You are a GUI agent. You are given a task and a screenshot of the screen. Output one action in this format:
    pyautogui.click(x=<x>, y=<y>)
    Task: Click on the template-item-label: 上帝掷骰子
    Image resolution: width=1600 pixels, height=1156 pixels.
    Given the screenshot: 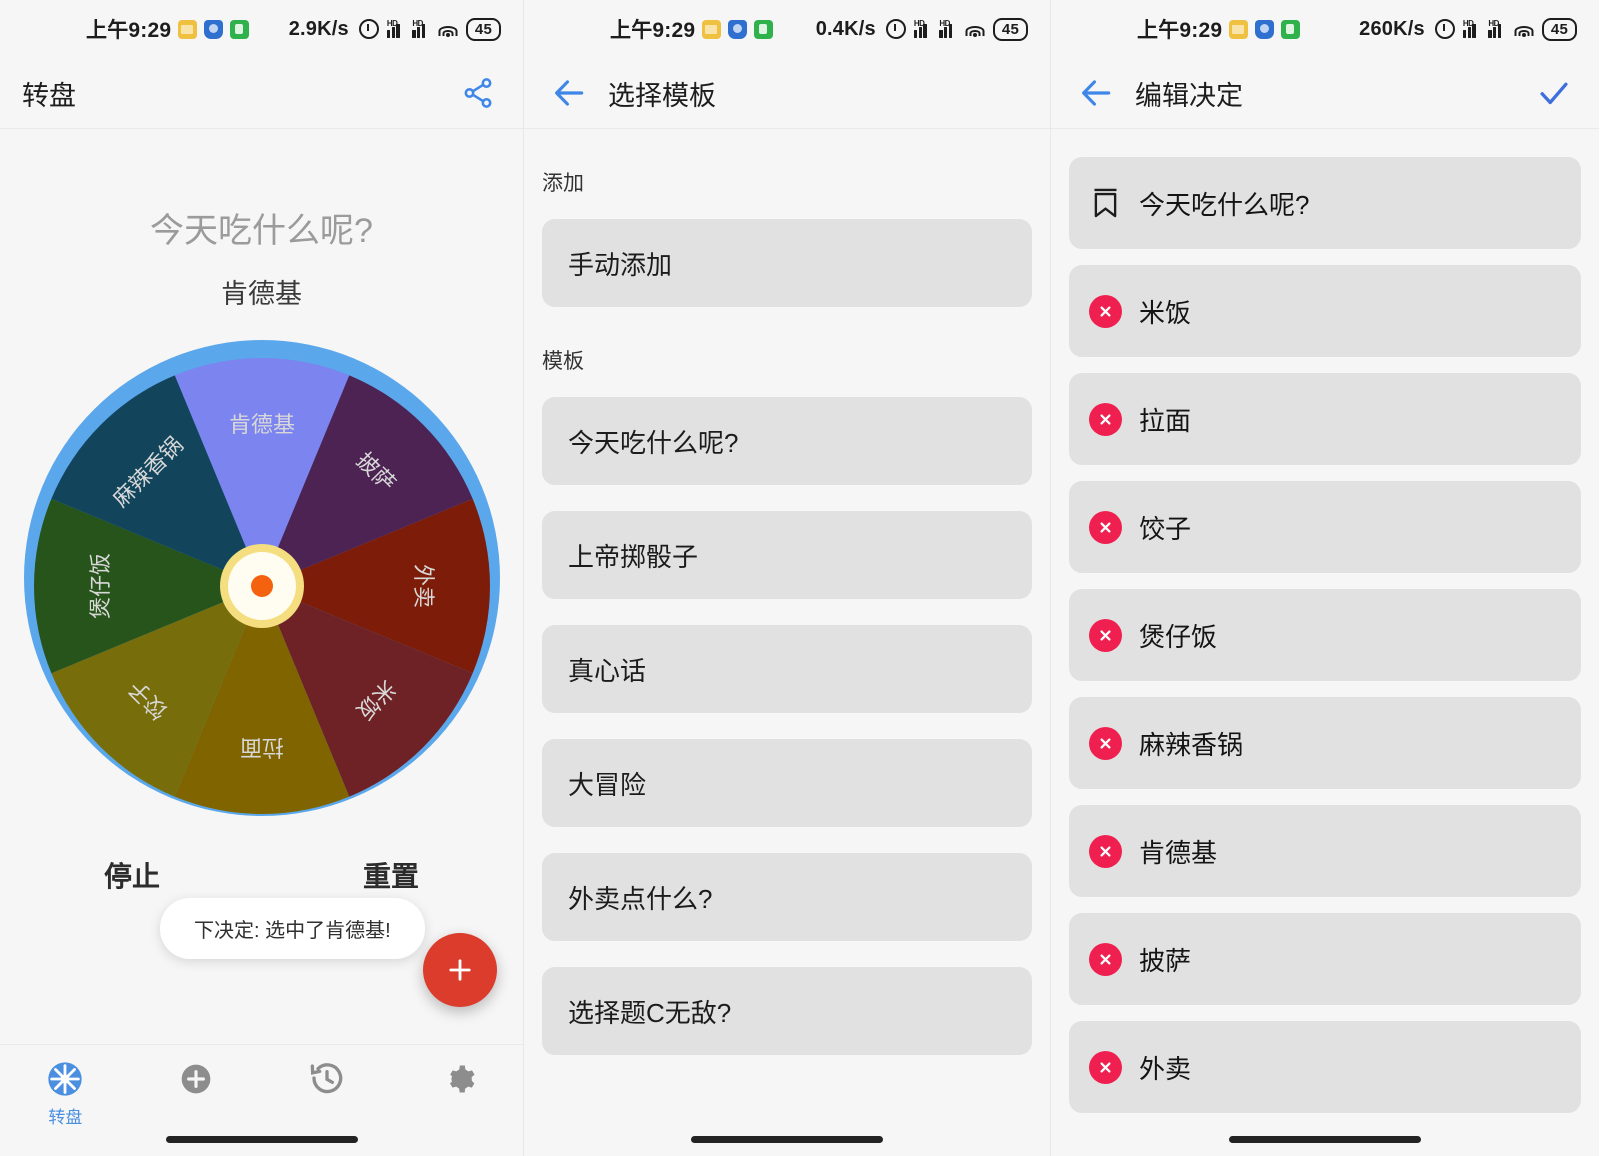 What is the action you would take?
    pyautogui.click(x=633, y=556)
    